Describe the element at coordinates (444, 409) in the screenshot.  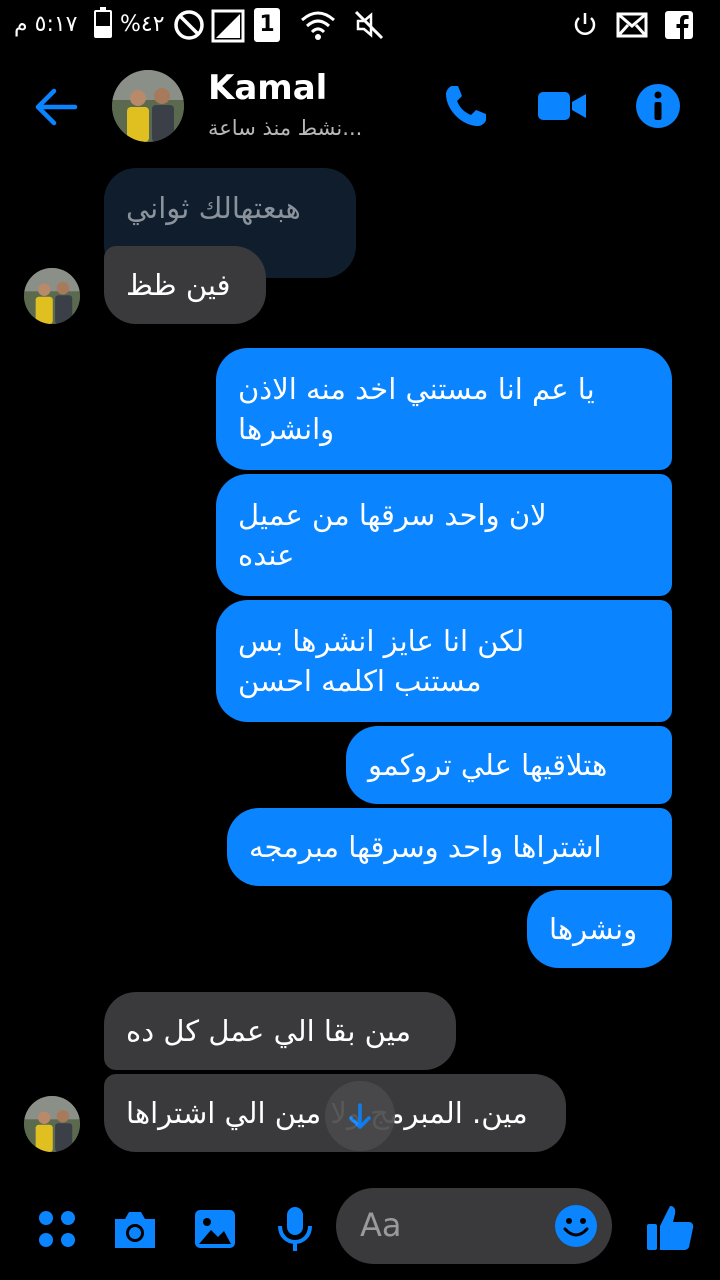
I see `message-bubble-outgoing: يا عم انا مستني اخد منه الاذن وانشرها` at that location.